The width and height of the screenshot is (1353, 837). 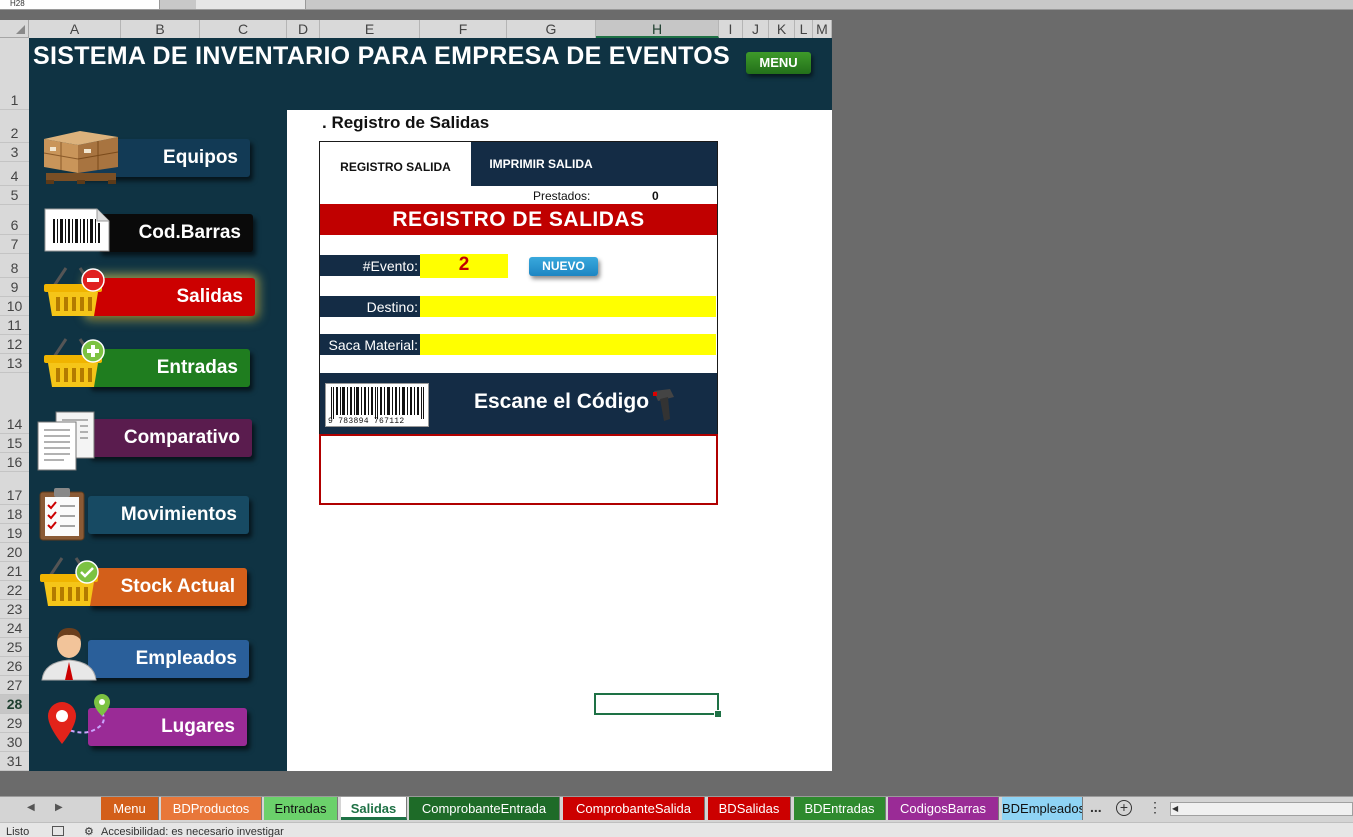 I want to click on column-header-j: J, so click(x=756, y=29).